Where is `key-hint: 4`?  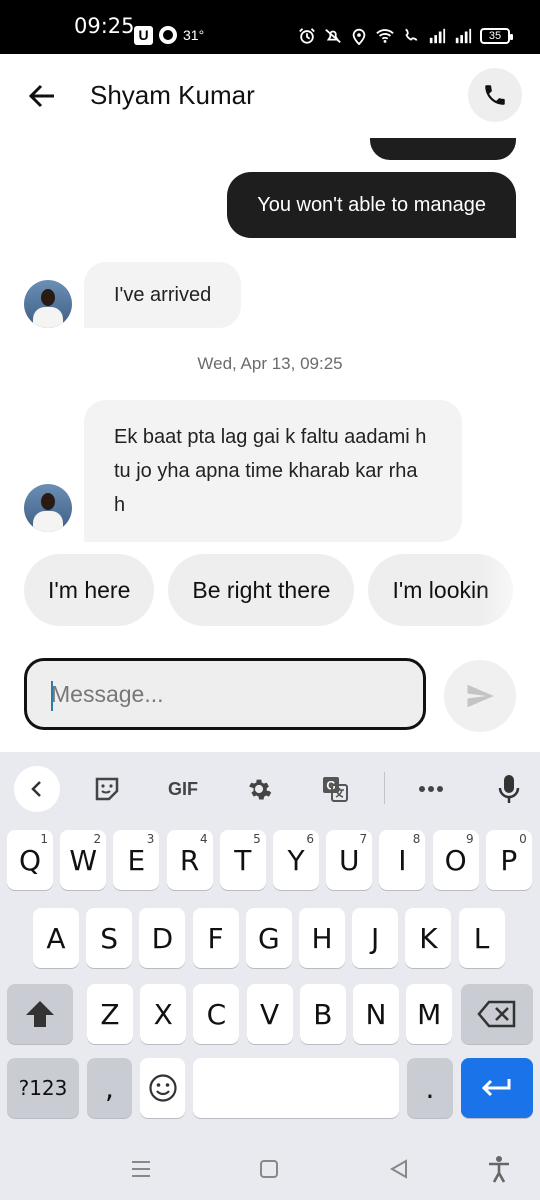 key-hint: 4 is located at coordinates (203, 839).